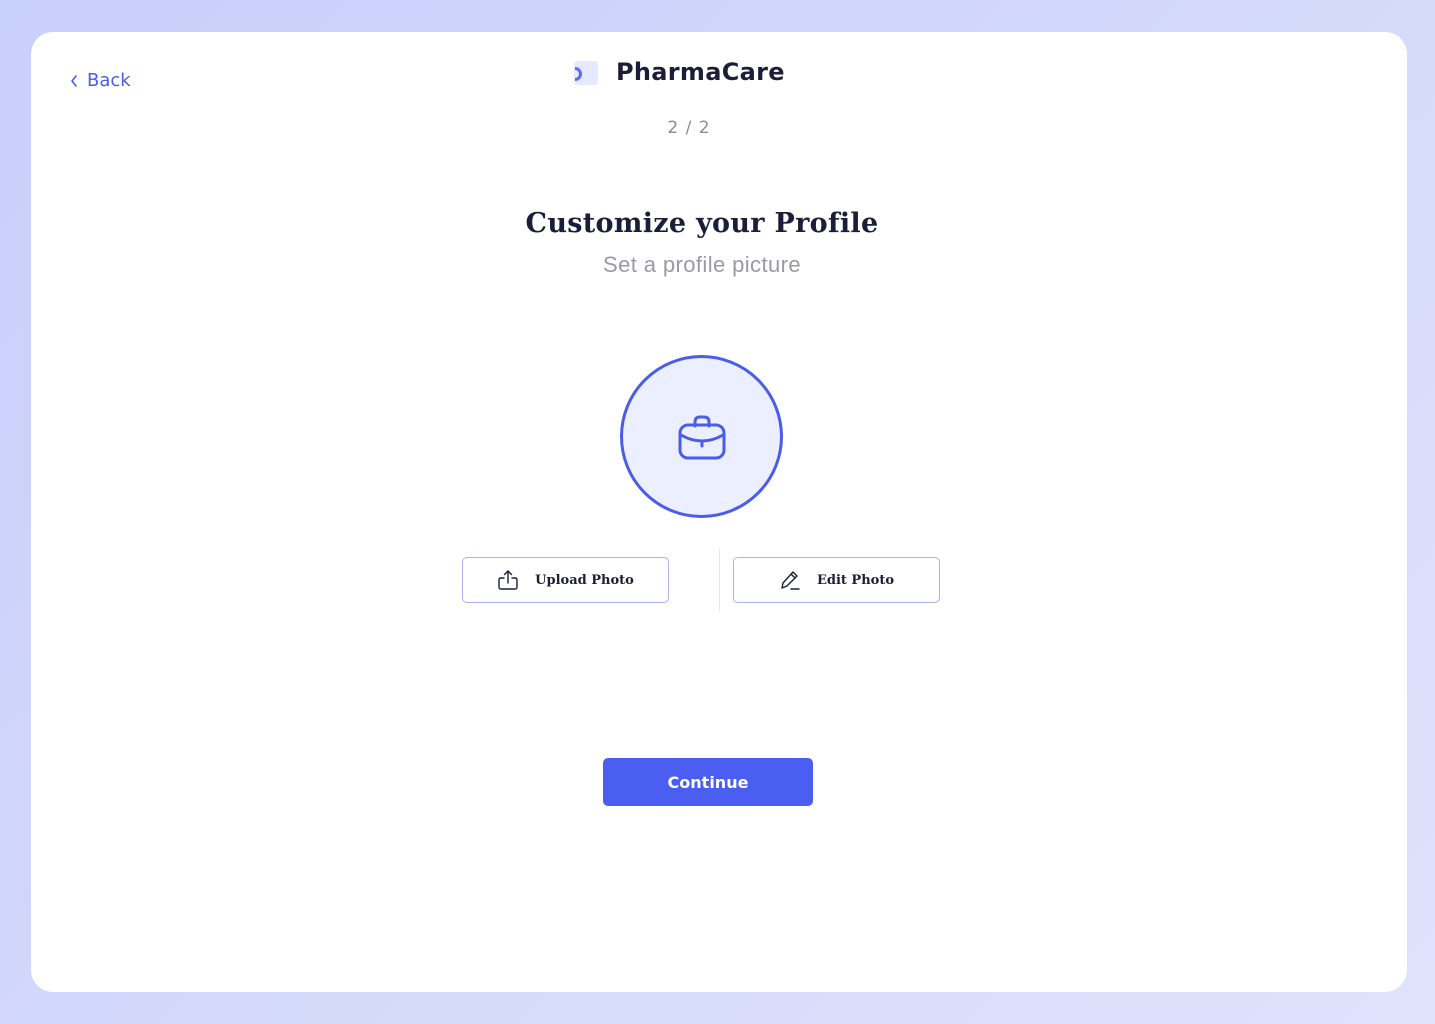 This screenshot has width=1435, height=1024. I want to click on brand: PharmaCare, so click(678, 72).